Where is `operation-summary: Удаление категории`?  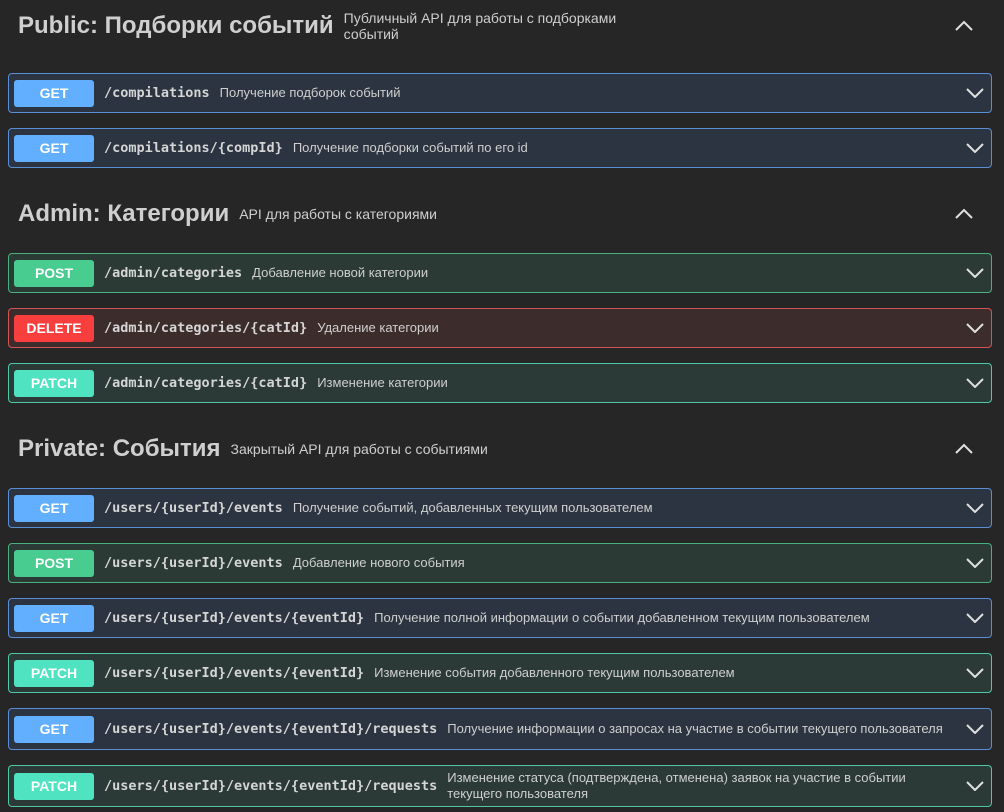
operation-summary: Удаление категории is located at coordinates (378, 327).